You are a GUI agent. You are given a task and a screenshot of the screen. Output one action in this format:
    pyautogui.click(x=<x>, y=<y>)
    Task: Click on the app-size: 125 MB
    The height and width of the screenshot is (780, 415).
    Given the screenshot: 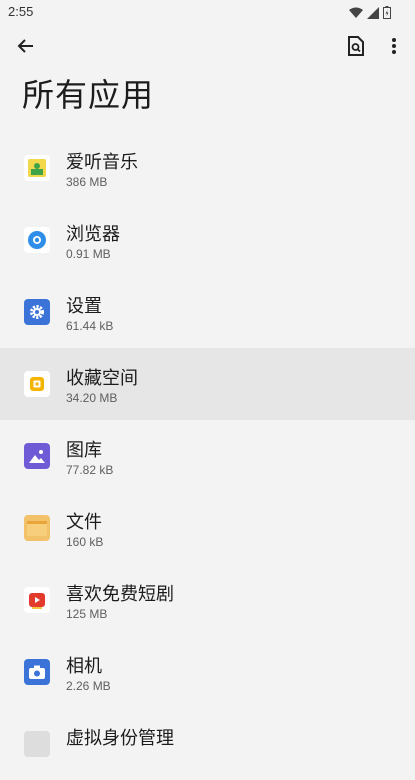 What is the action you would take?
    pyautogui.click(x=87, y=614)
    